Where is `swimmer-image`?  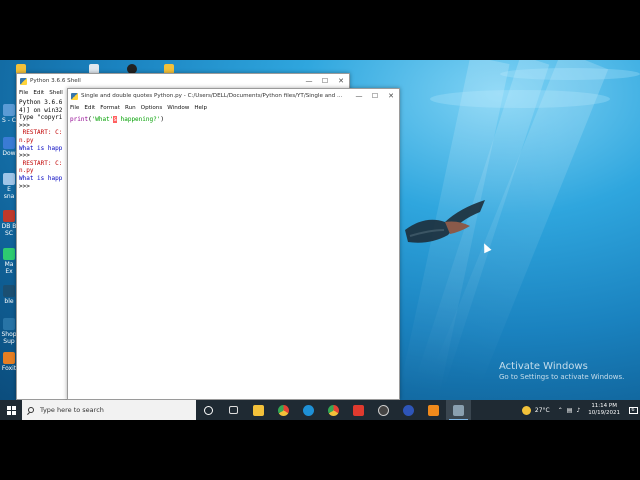 swimmer-image is located at coordinates (445, 221).